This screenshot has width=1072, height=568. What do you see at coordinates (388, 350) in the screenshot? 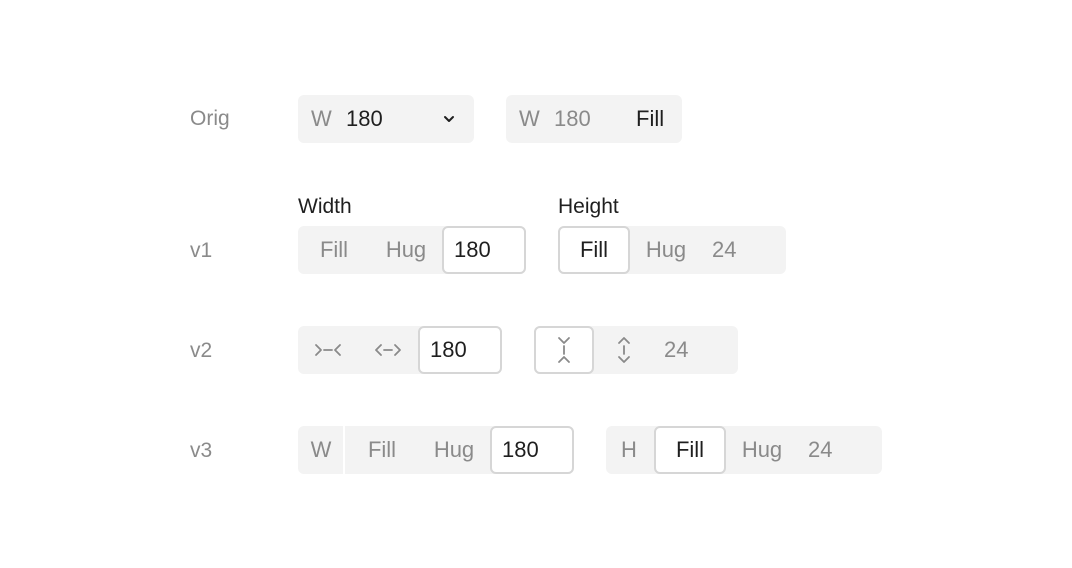
I see `expand-horizontal-icon` at bounding box center [388, 350].